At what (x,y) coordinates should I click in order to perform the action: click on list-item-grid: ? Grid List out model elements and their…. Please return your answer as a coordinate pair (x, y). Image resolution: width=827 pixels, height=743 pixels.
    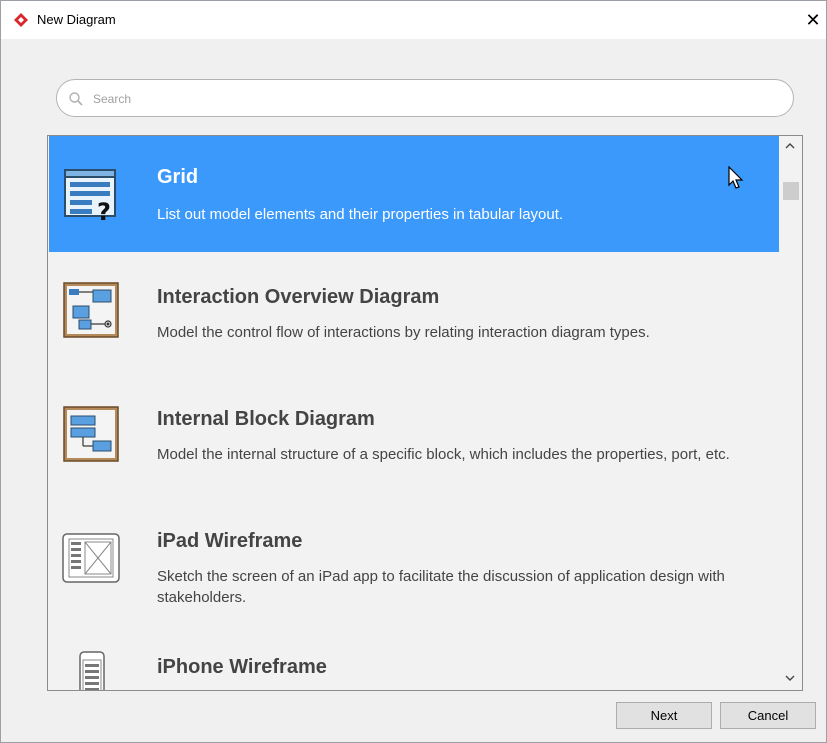
    Looking at the image, I should click on (414, 194).